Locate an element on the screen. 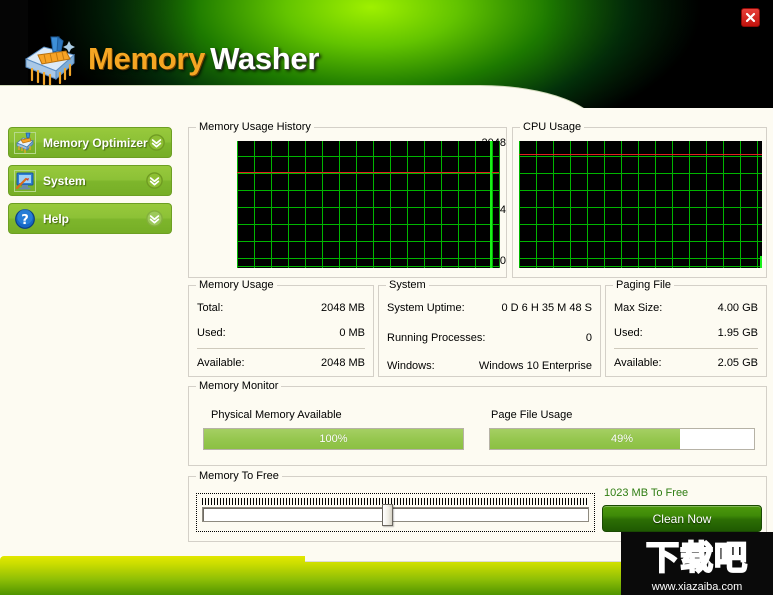 The image size is (773, 595). row-key: Running Processes: is located at coordinates (436, 338).